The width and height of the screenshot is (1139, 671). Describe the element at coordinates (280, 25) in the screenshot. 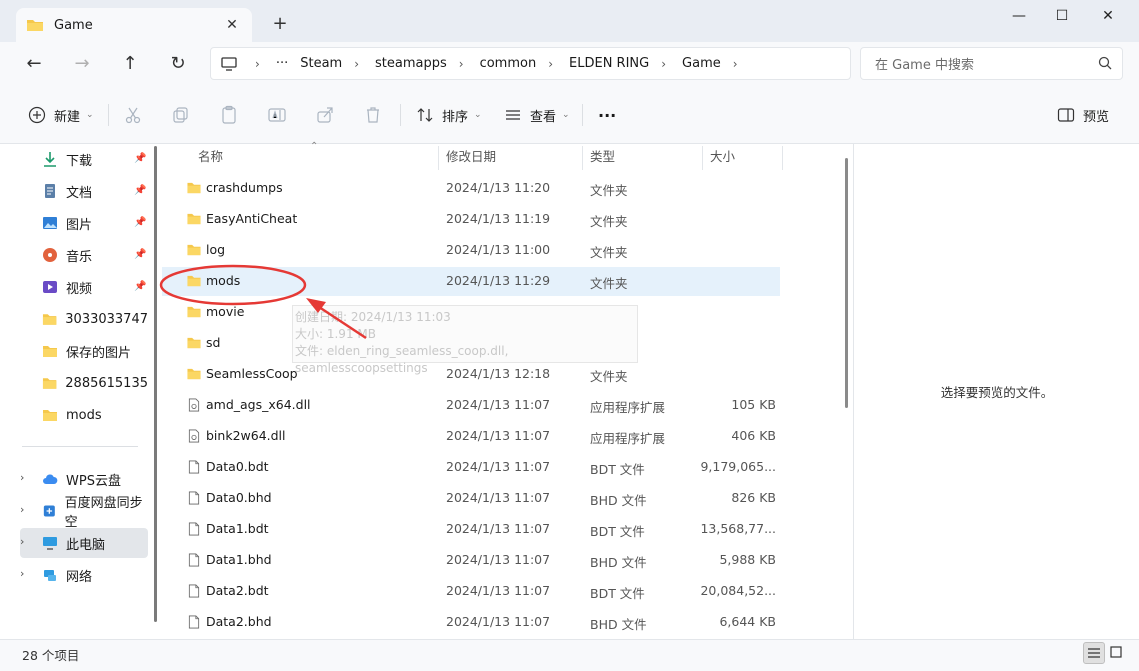

I see `new-tab-button: +` at that location.